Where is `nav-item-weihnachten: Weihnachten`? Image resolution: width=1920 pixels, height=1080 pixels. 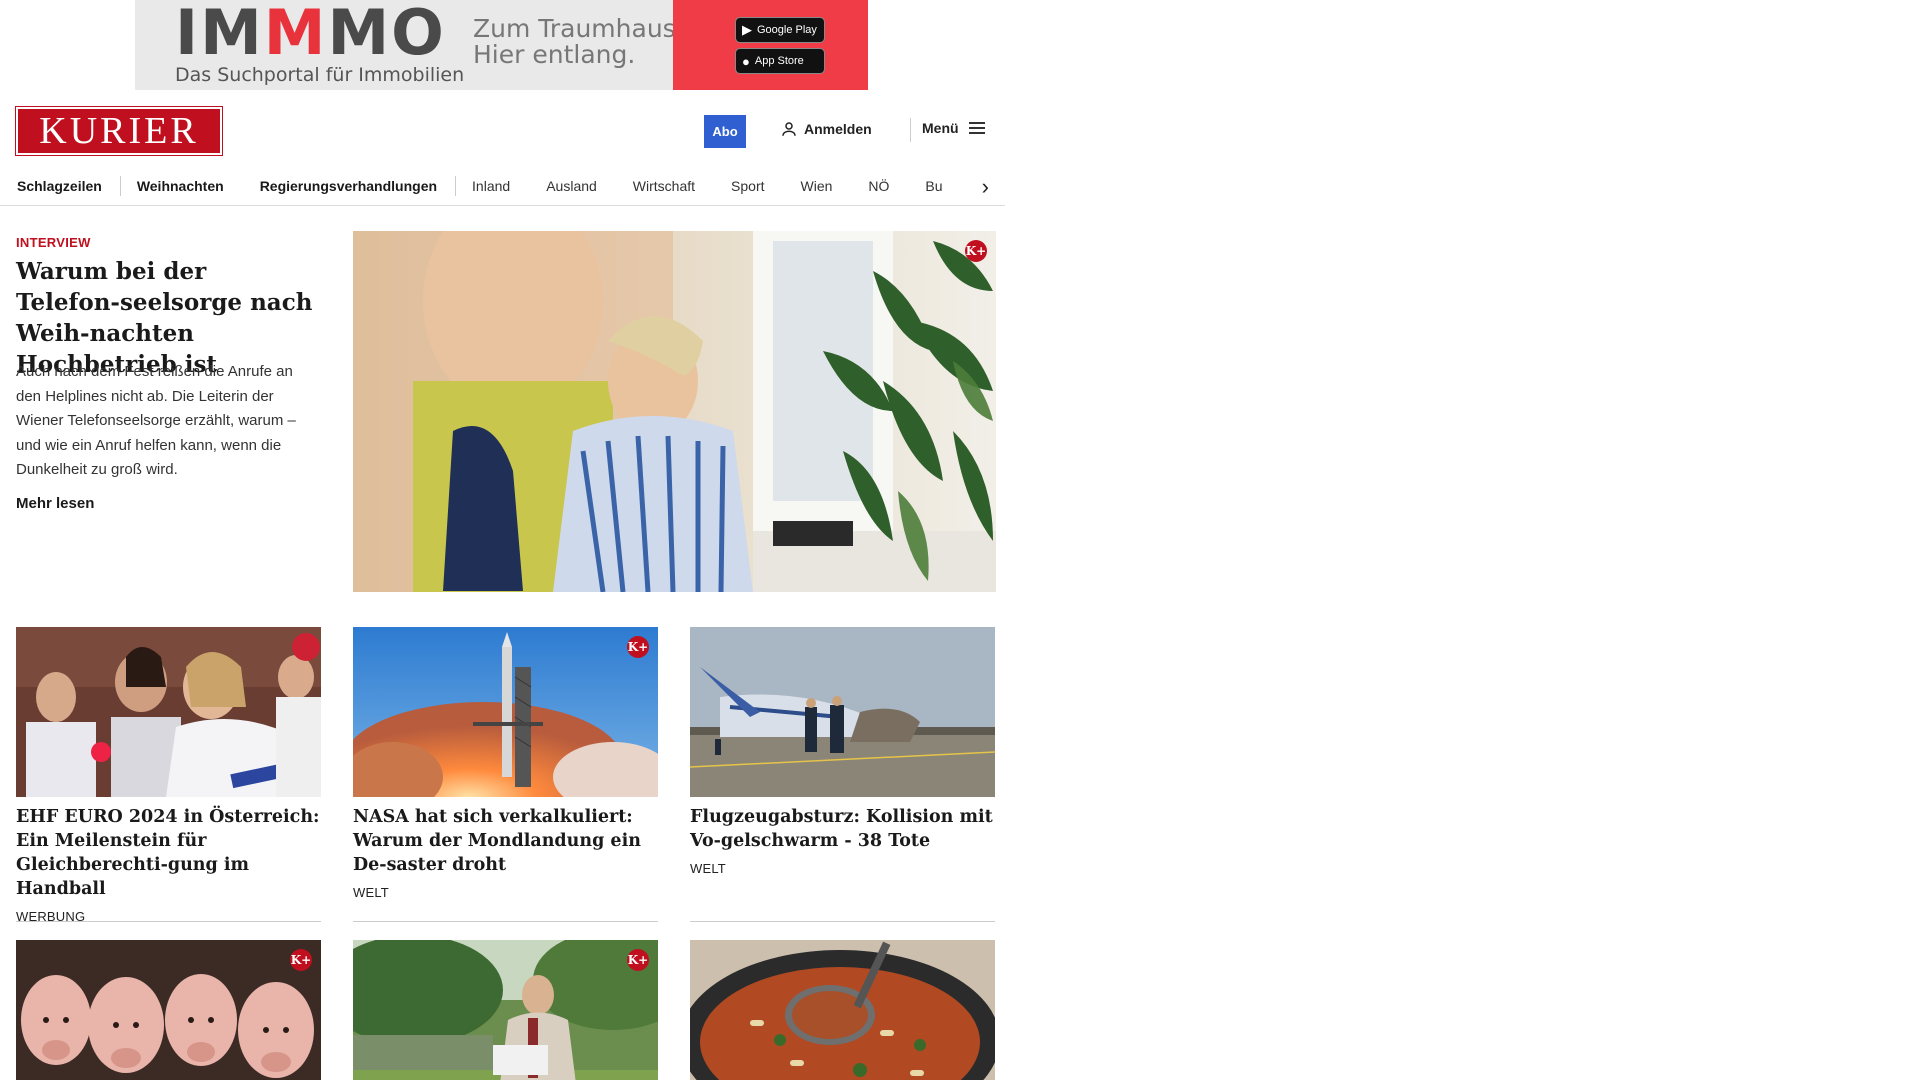
nav-item-weihnachten: Weihnachten is located at coordinates (180, 186).